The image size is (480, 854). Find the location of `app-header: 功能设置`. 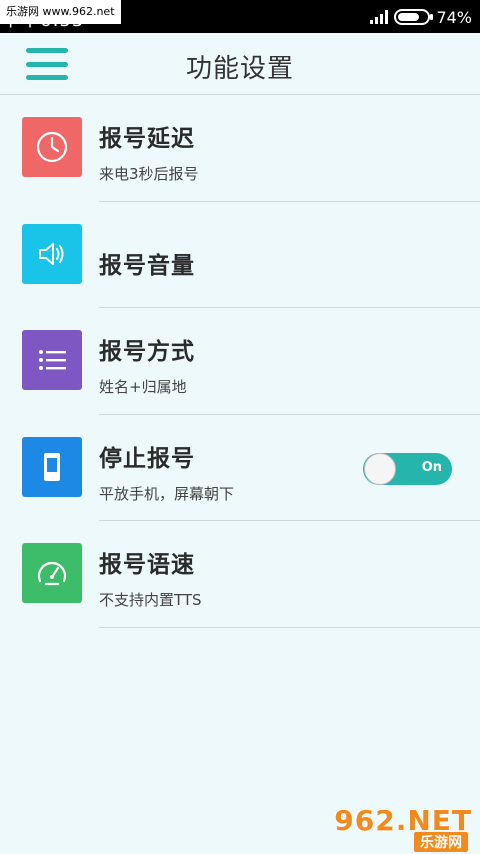

app-header: 功能设置 is located at coordinates (240, 64).